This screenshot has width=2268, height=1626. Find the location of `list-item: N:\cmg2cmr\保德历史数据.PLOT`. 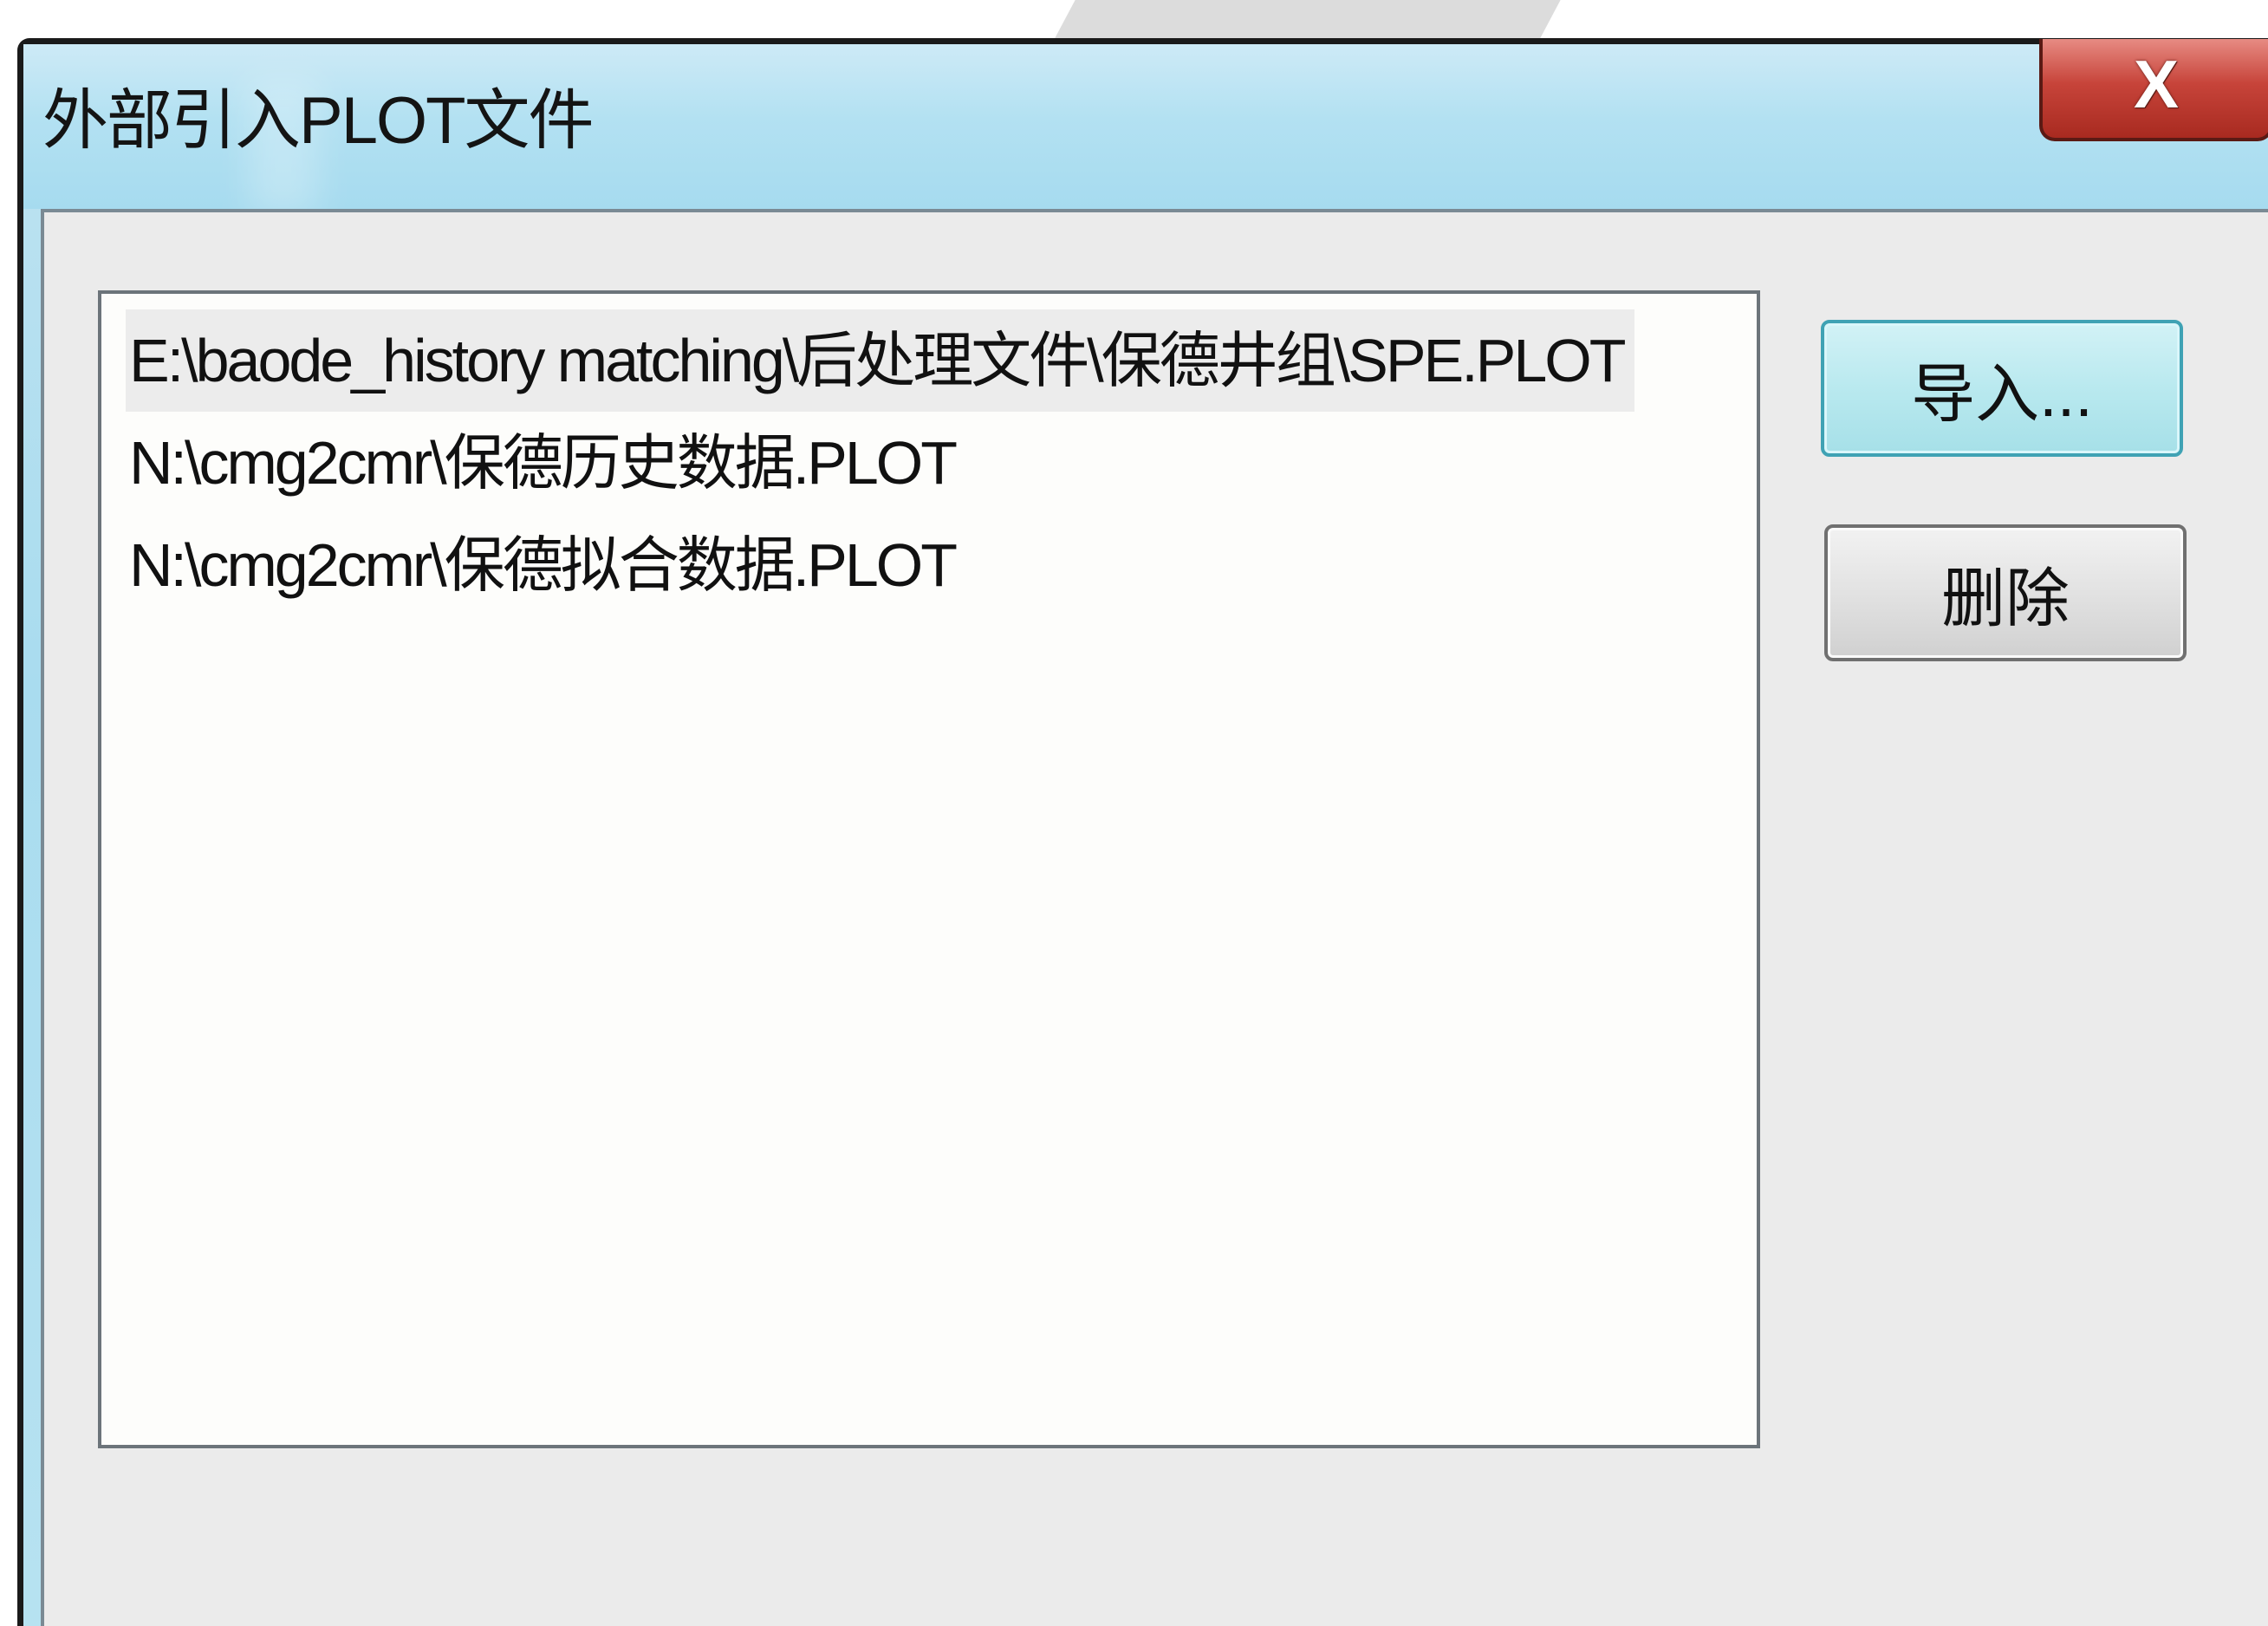

list-item: N:\cmg2cmr\保德历史数据.PLOT is located at coordinates (545, 463).